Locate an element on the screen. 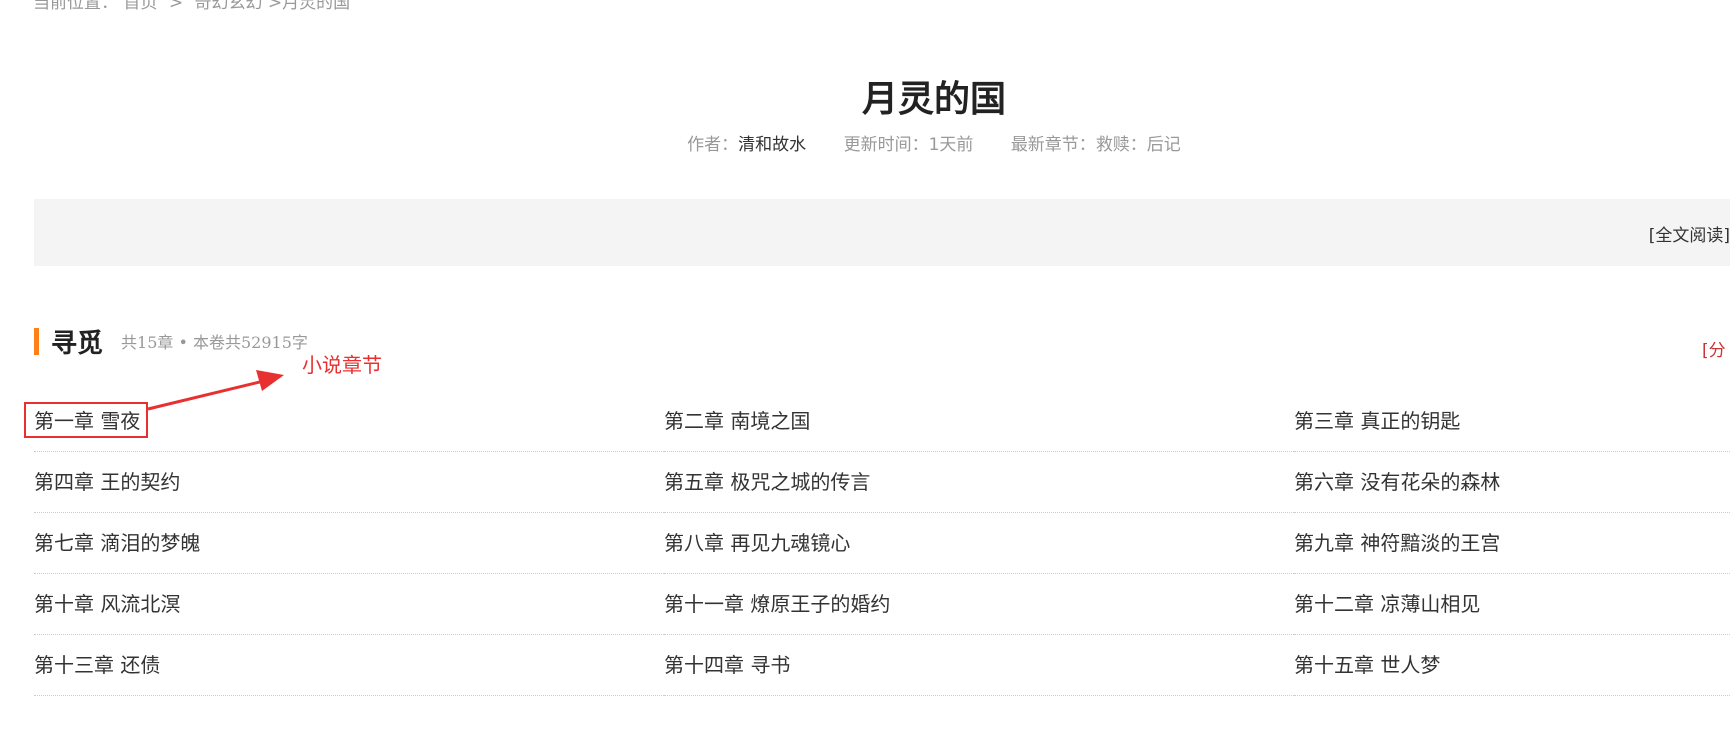 Image resolution: width=1730 pixels, height=747 pixels. chapter-link-4: 第四章 王的契约 is located at coordinates (349, 482).